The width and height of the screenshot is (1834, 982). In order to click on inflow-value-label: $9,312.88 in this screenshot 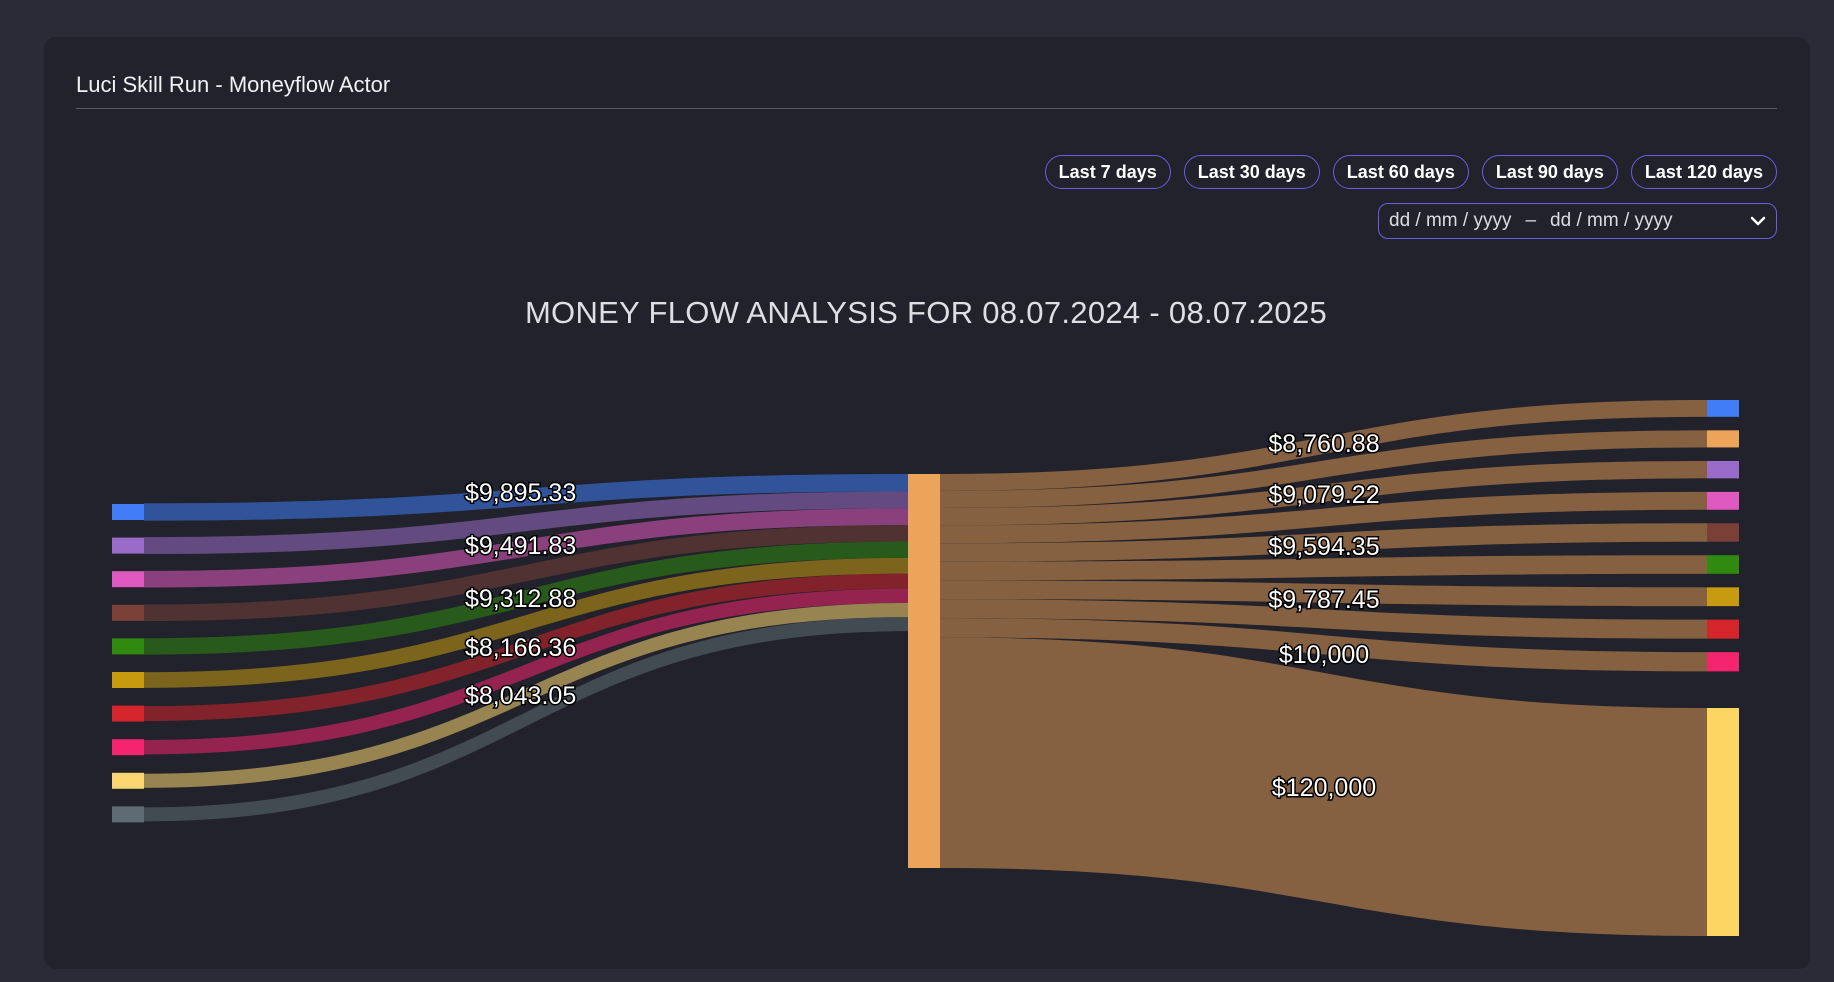, I will do `click(520, 599)`.